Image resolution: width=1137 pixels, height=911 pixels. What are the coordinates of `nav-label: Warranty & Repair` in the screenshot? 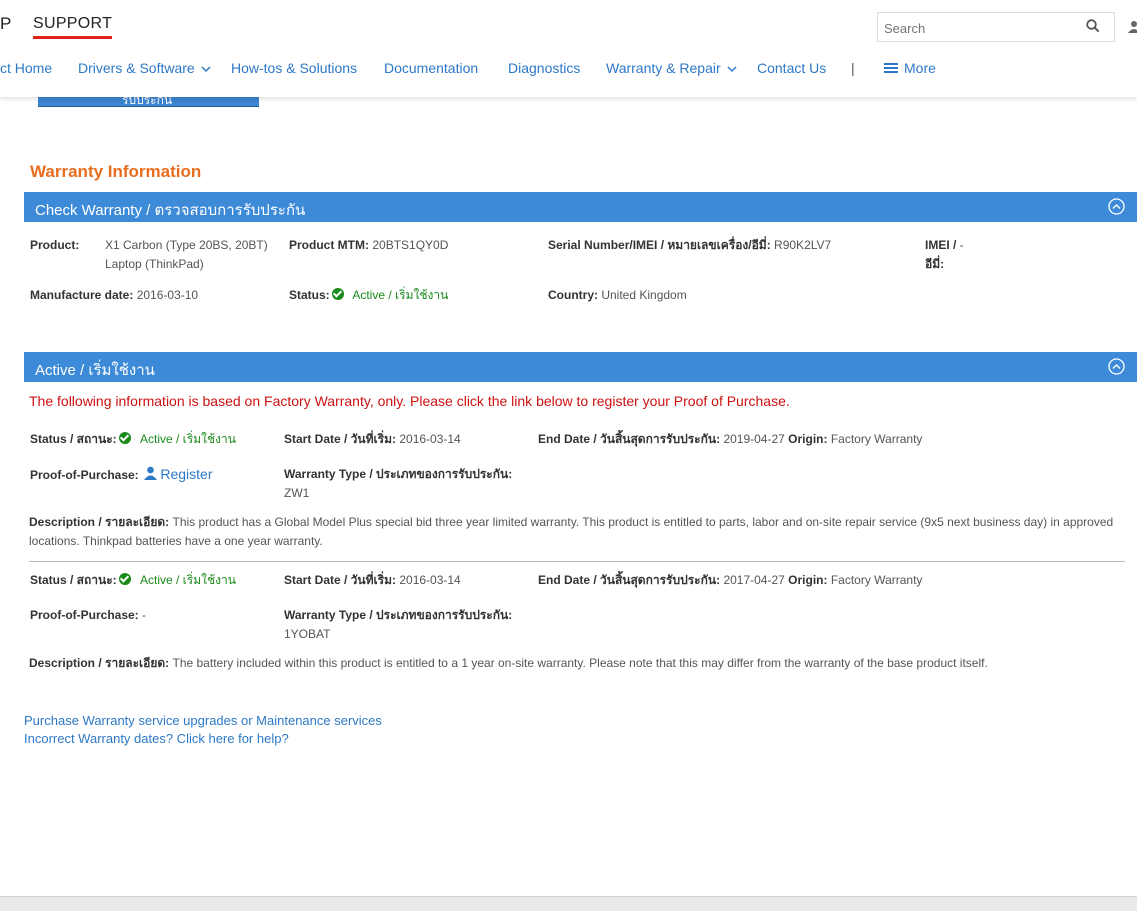 It's located at (663, 68).